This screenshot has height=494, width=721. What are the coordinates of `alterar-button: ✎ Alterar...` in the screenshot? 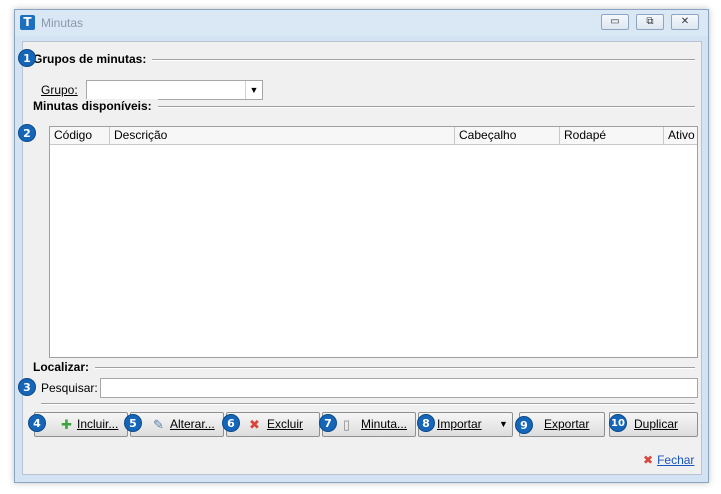 It's located at (177, 424).